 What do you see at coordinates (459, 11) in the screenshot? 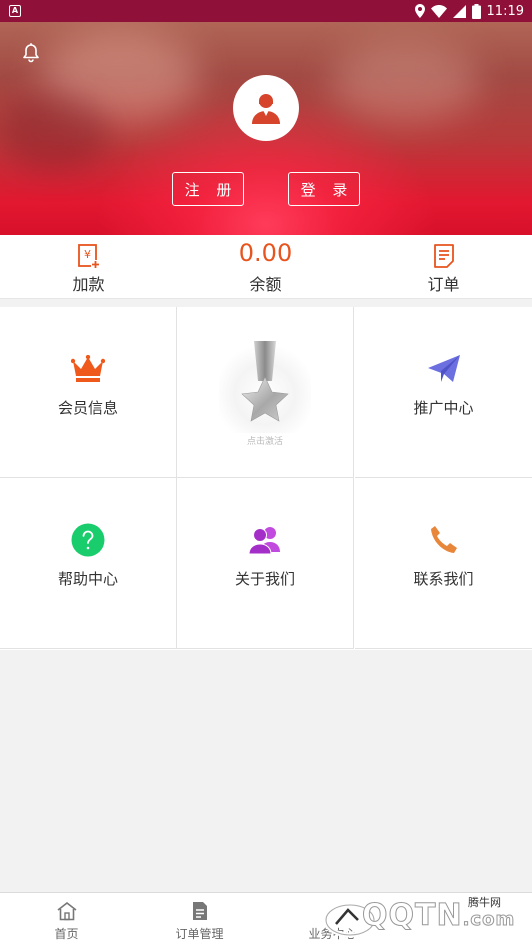
I see `signal-icon` at bounding box center [459, 11].